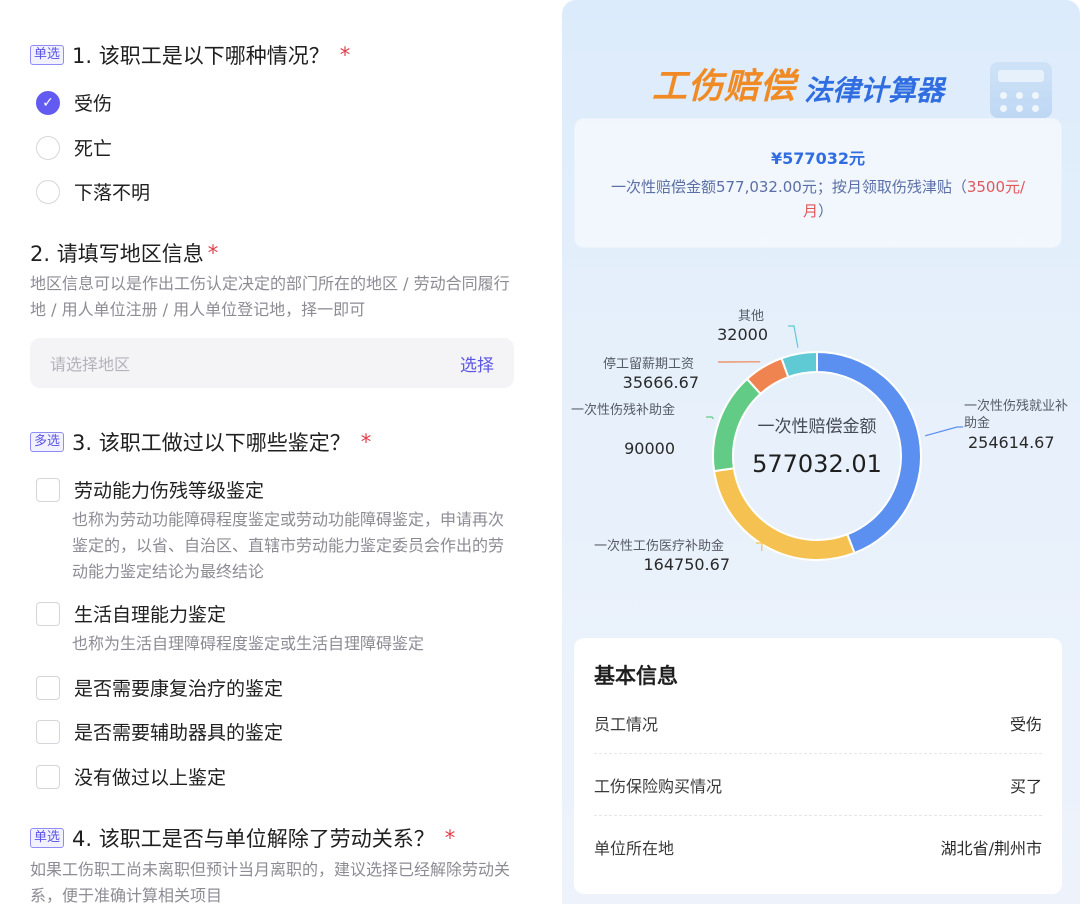  Describe the element at coordinates (211, 443) in the screenshot. I see `question-3-text: 3. 该职工做过以下哪些鉴定？` at that location.